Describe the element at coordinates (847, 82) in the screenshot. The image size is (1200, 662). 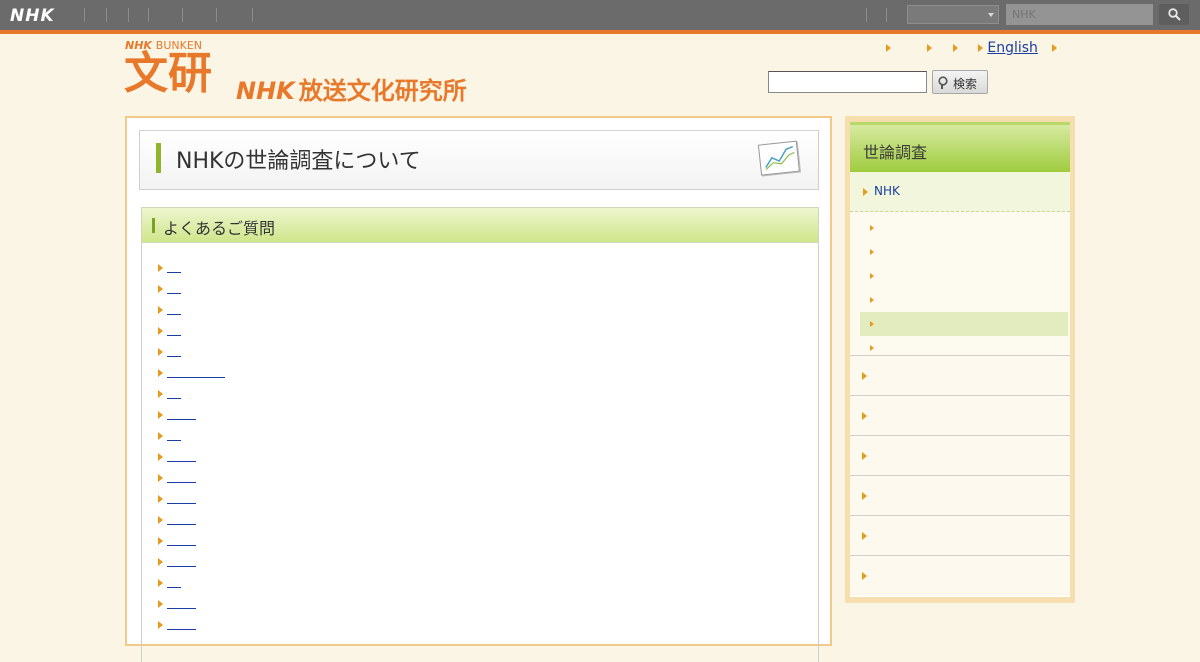
I see `site-search-input` at that location.